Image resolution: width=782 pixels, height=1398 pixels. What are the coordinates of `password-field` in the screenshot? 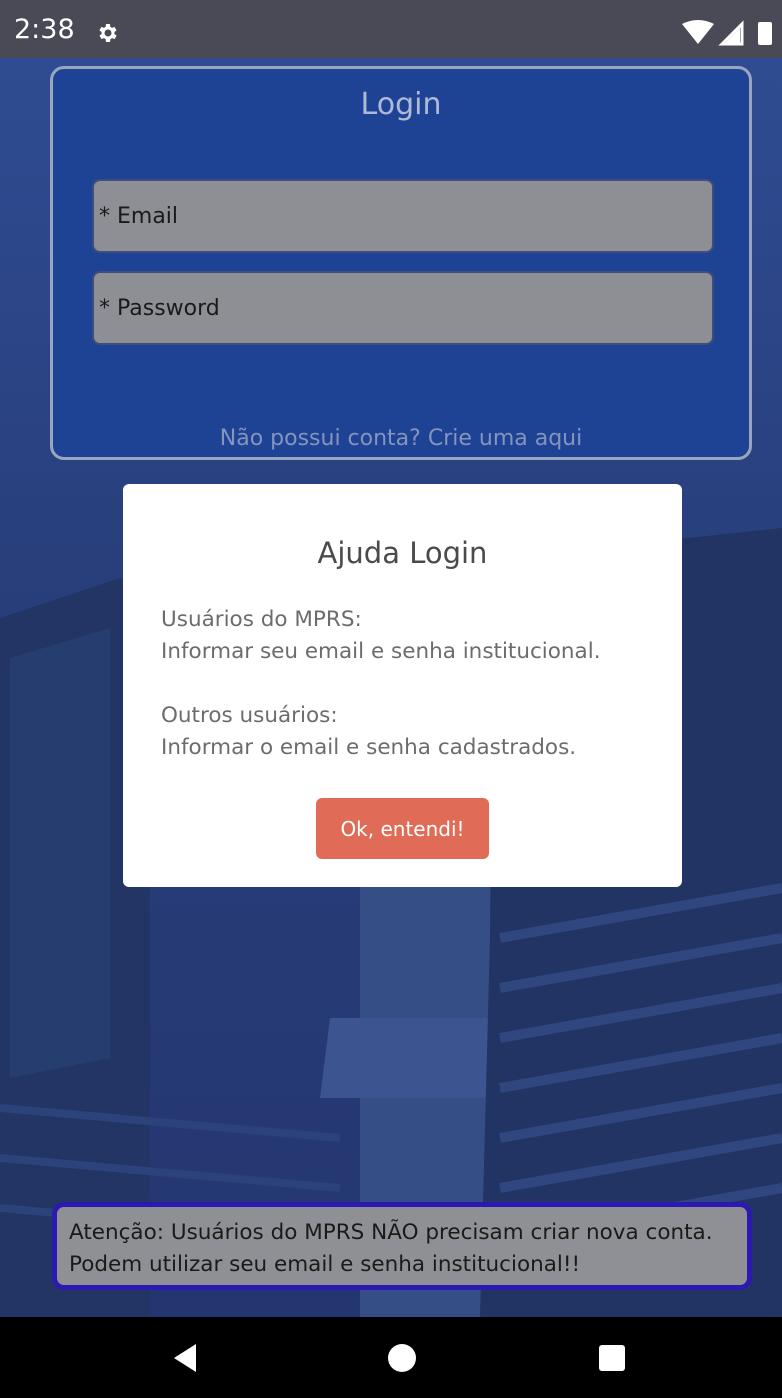 It's located at (403, 308).